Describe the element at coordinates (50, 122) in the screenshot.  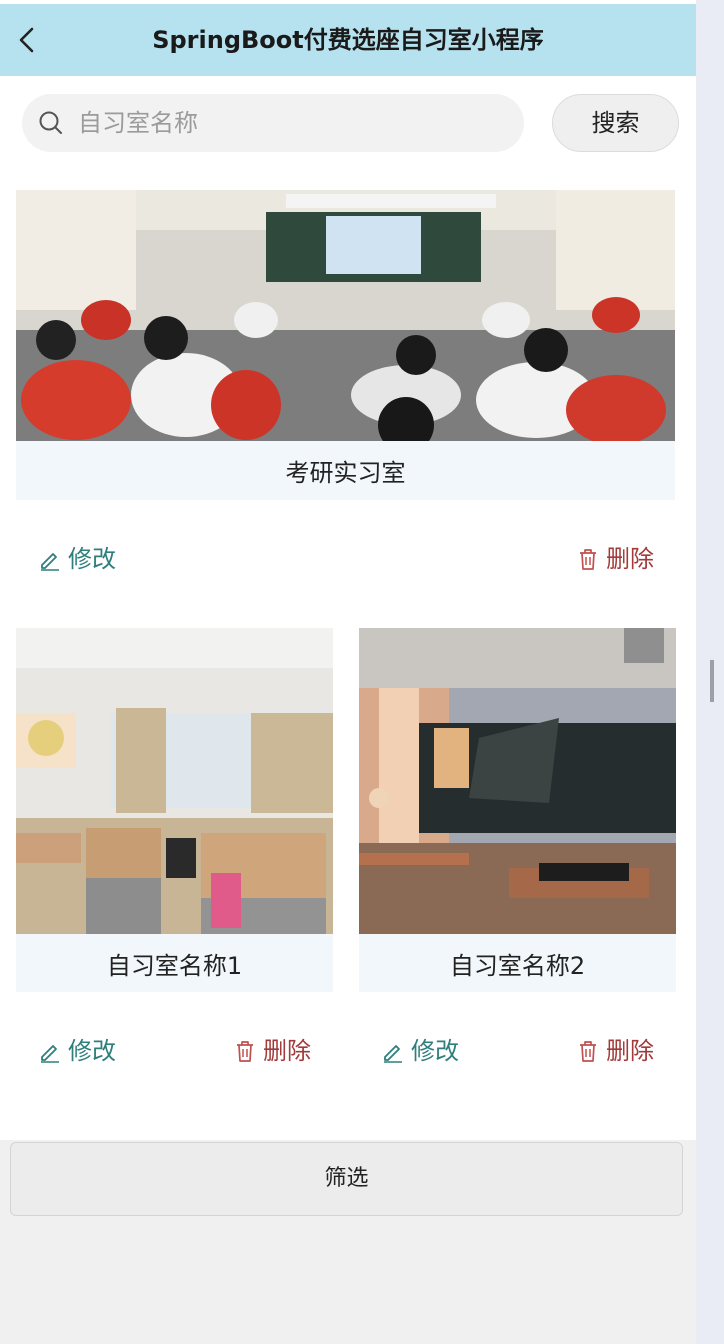
I see `search-icon` at that location.